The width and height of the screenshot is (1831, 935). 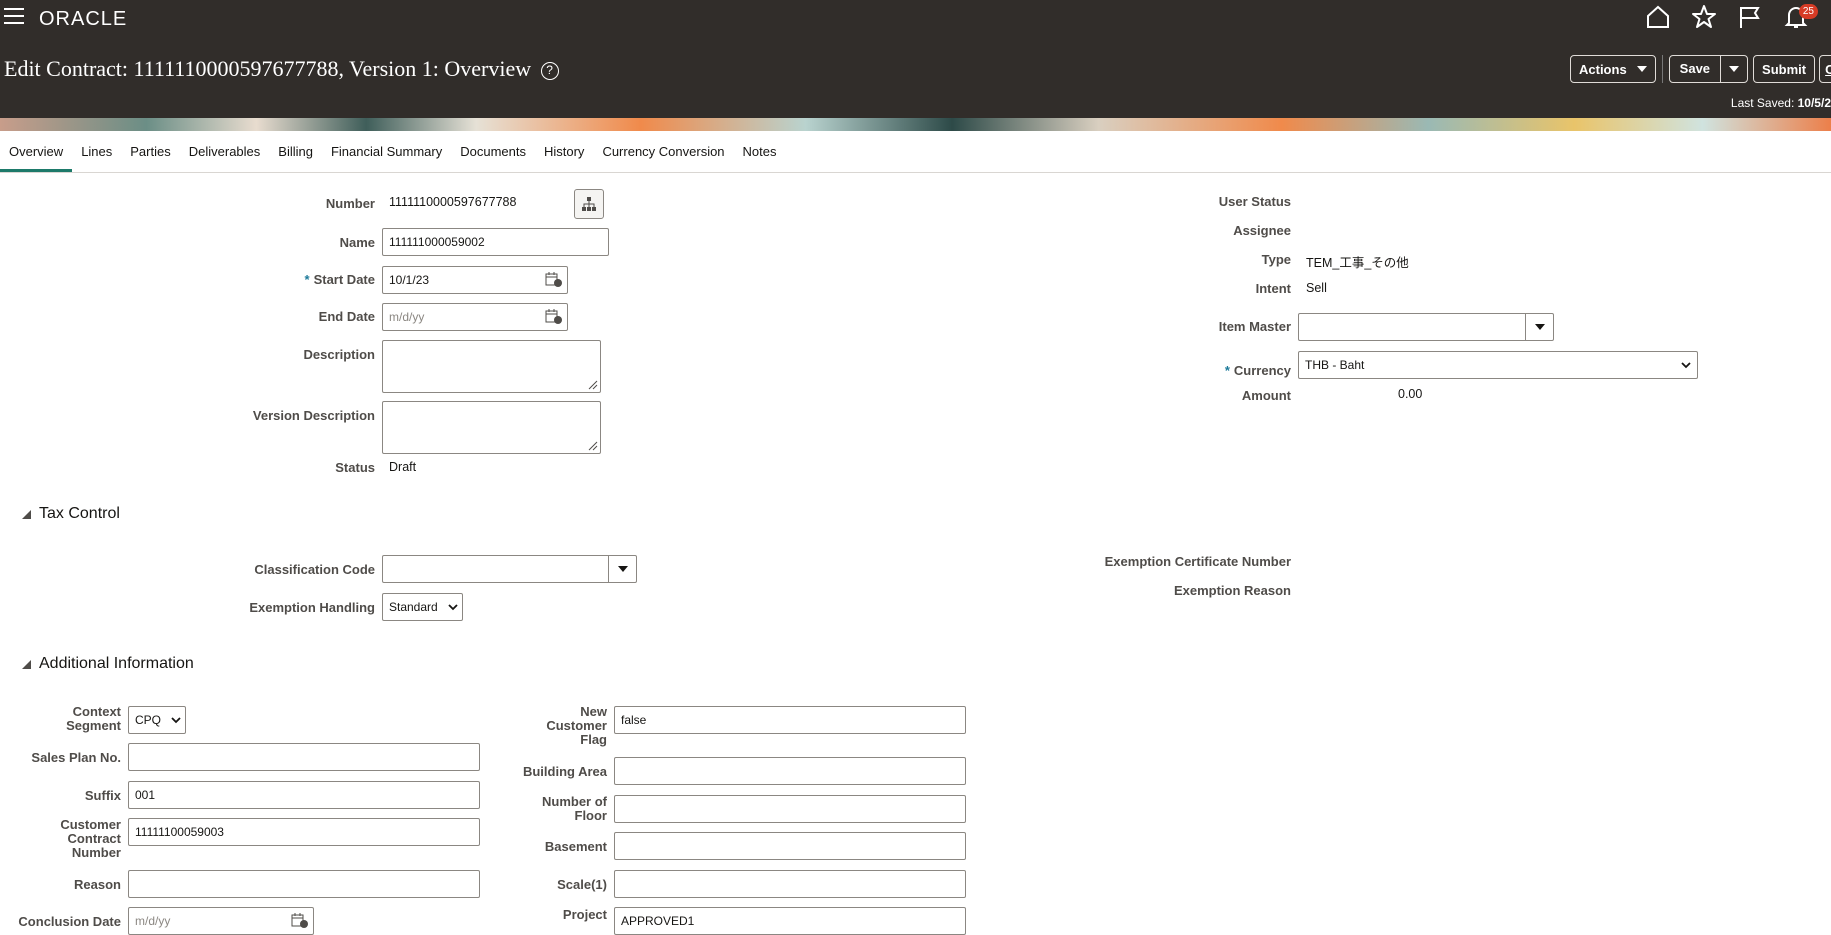 I want to click on help-icon: ?, so click(x=549, y=70).